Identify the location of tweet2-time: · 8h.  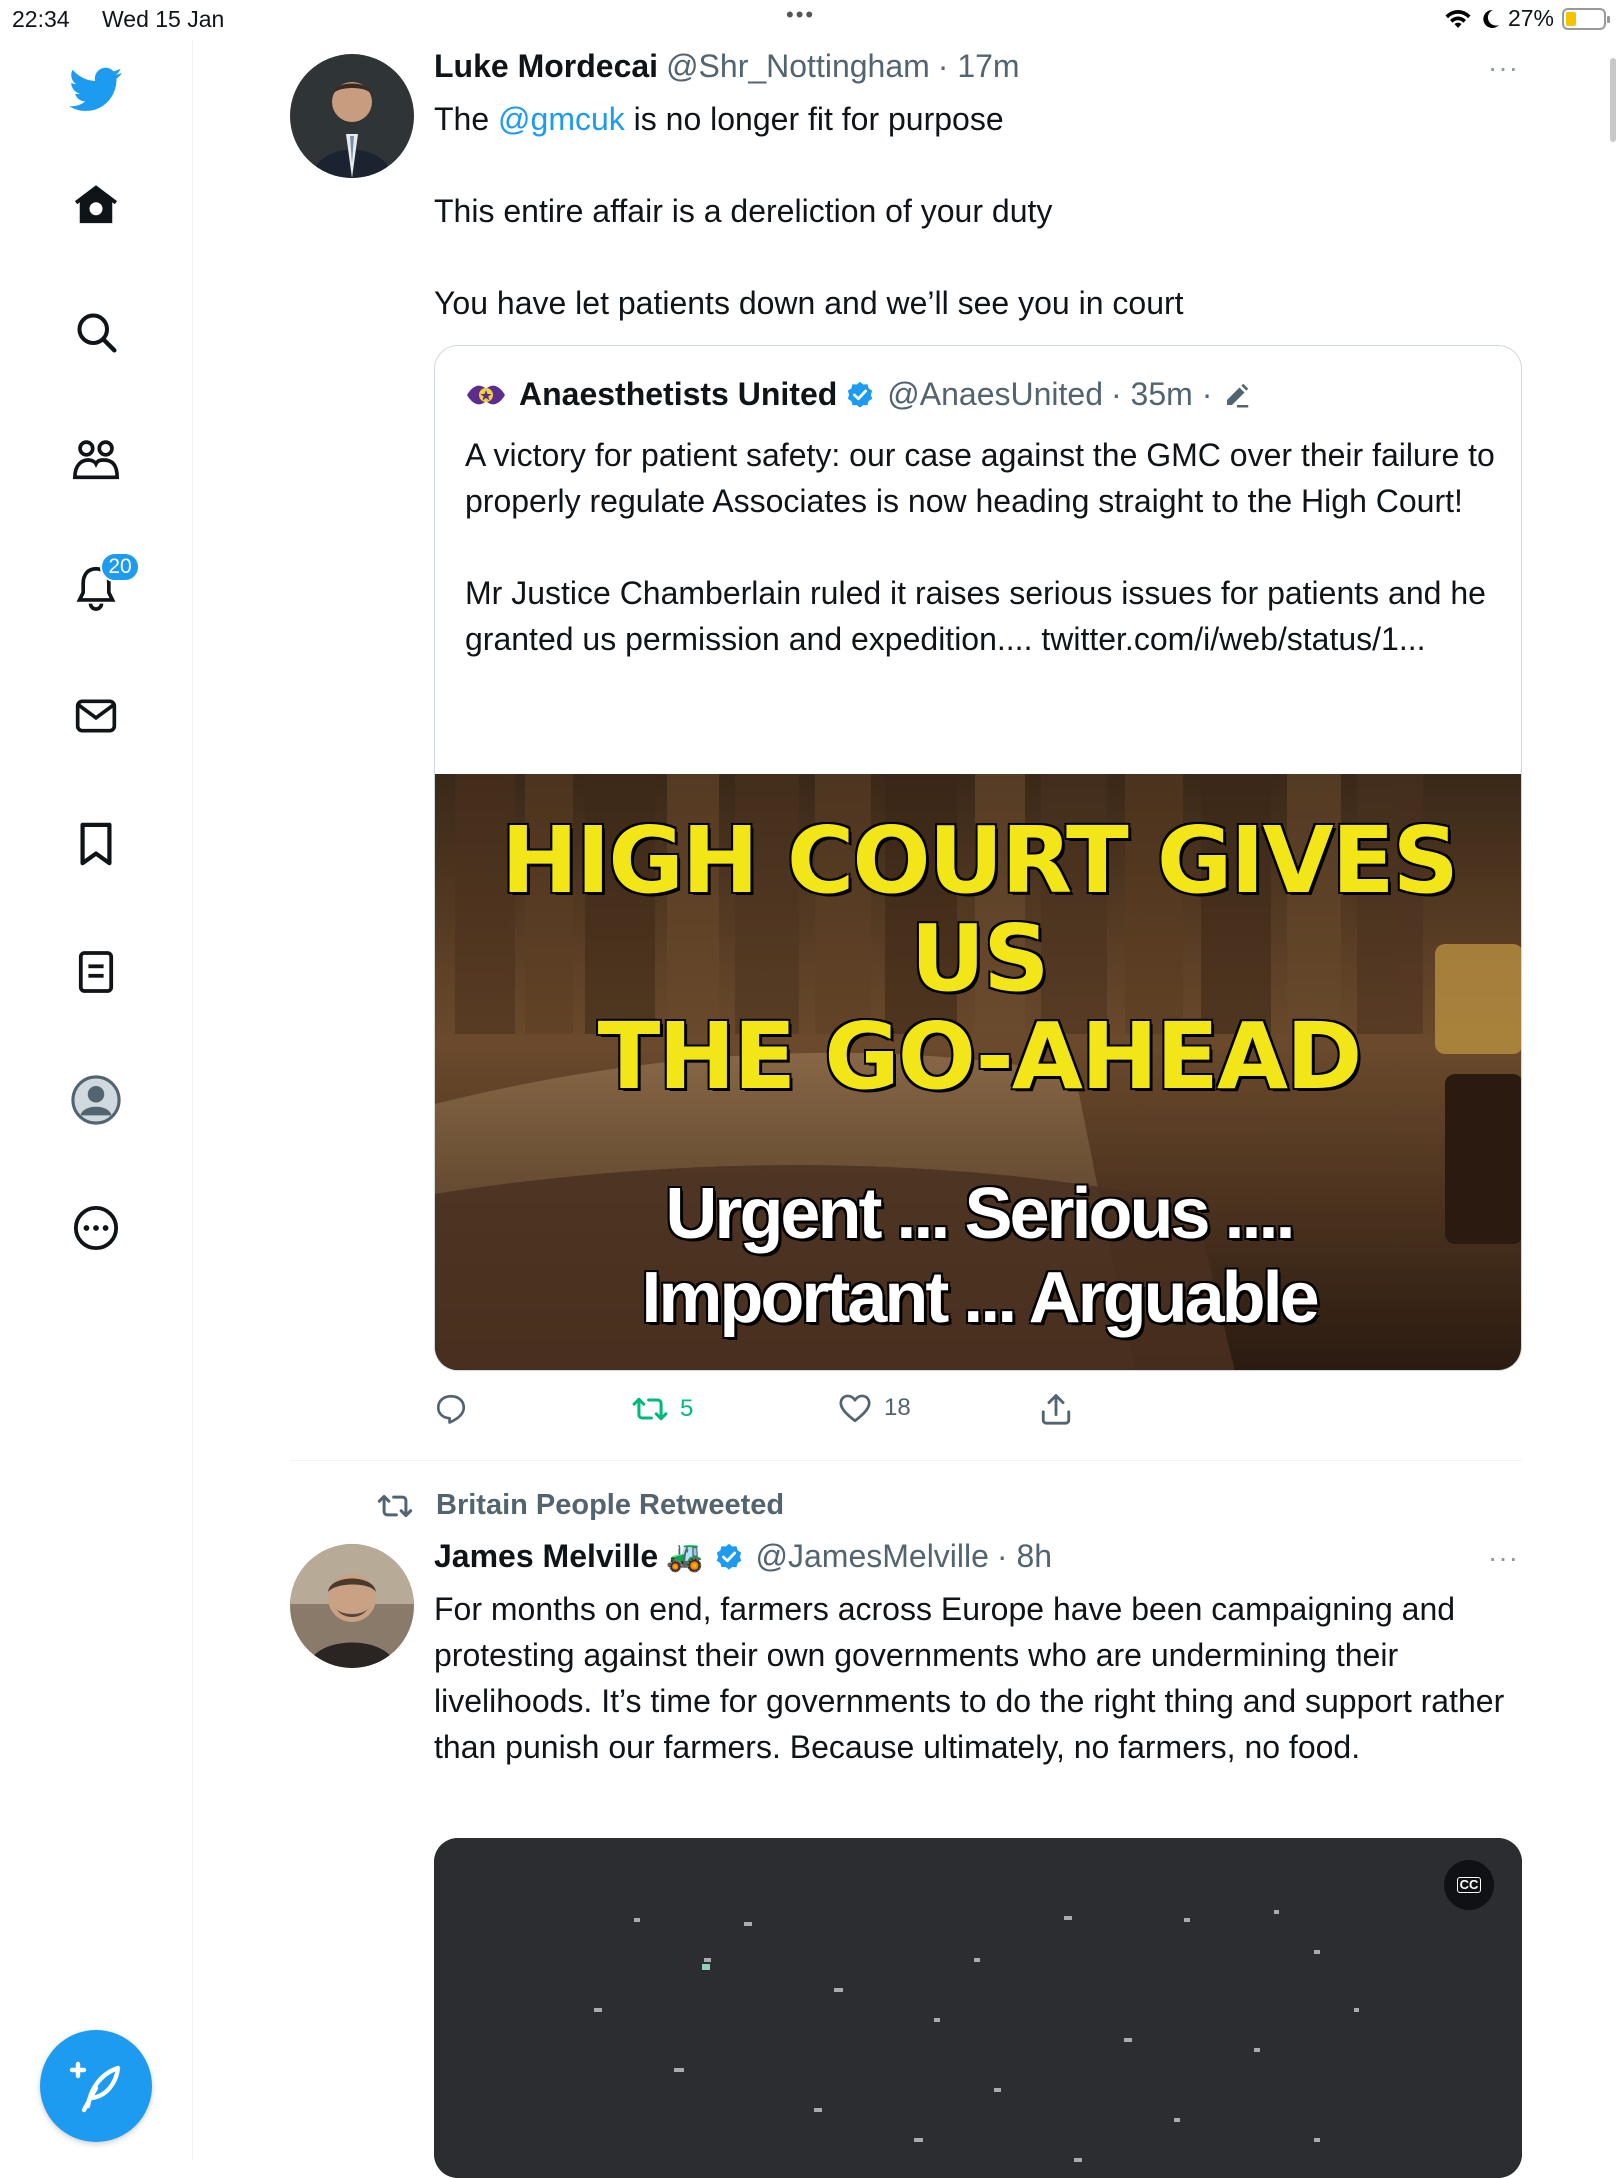
(1024, 1556).